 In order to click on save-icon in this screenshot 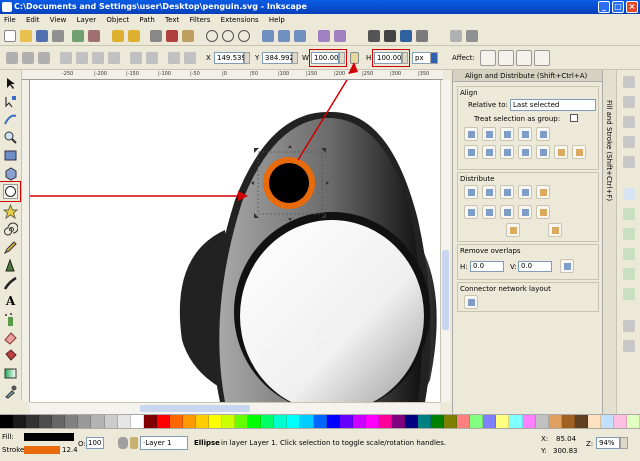, I will do `click(42, 36)`.